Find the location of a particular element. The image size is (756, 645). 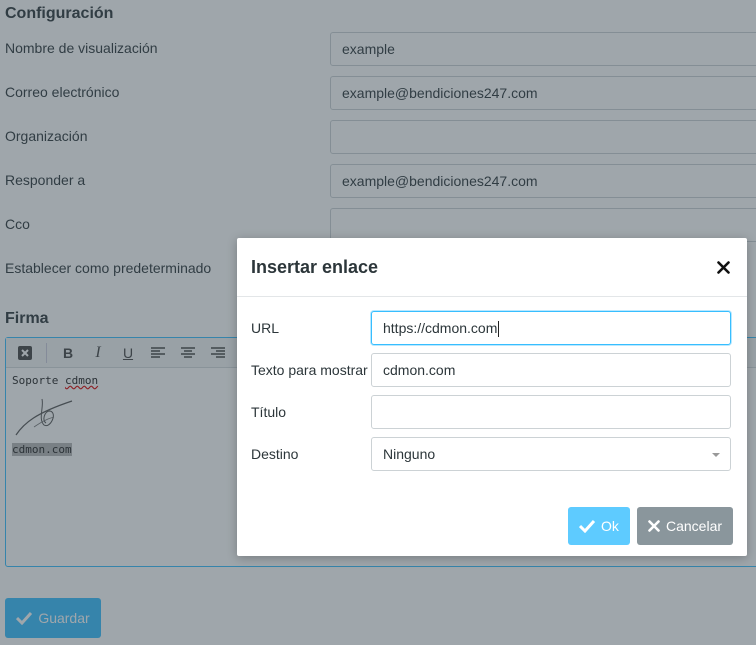

target-select: Ninguno is located at coordinates (551, 454).